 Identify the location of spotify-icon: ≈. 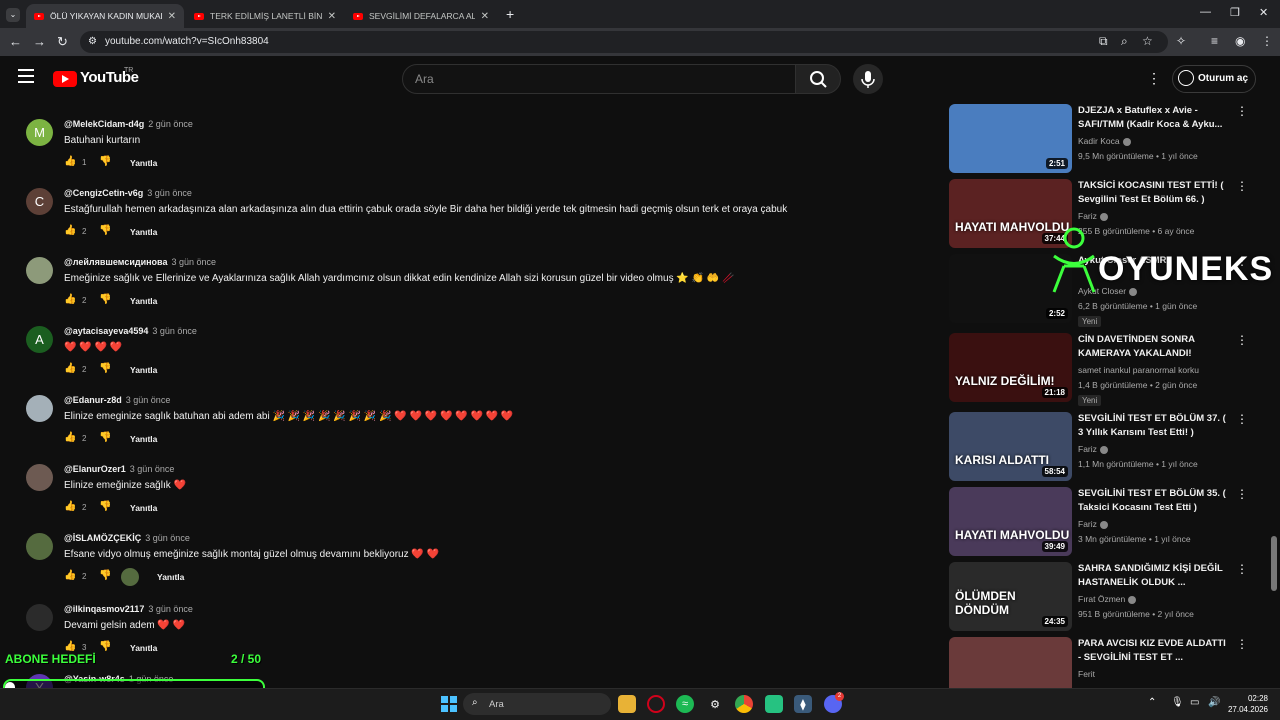
(685, 704).